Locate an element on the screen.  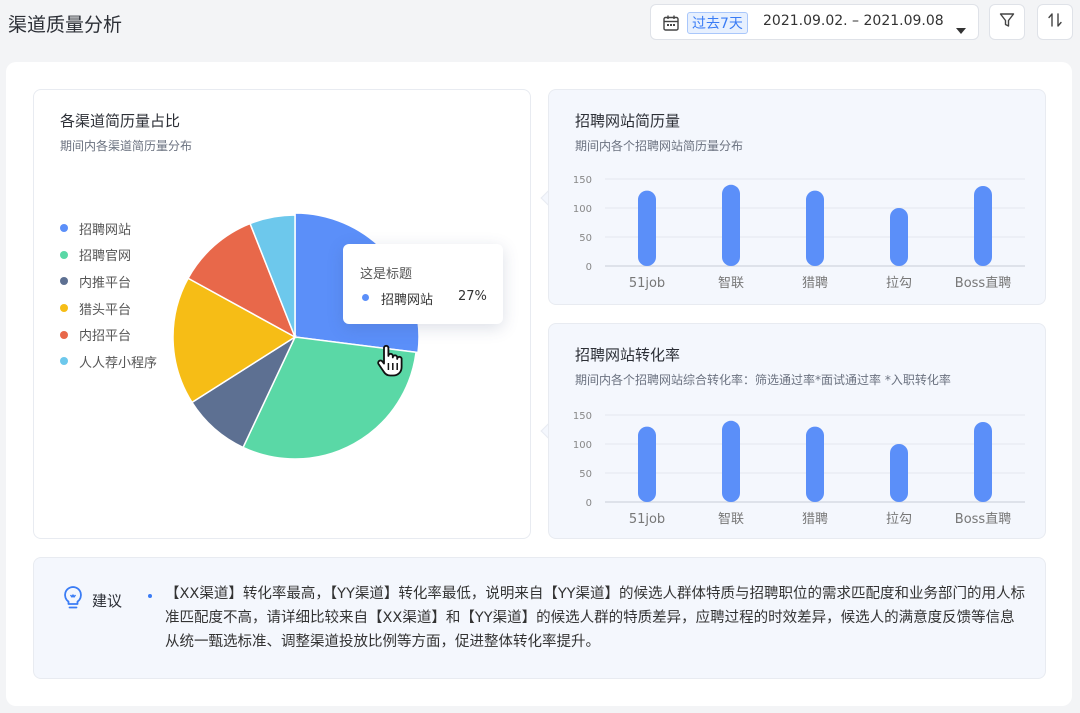
legend-item: 招聘官网 is located at coordinates (108, 255).